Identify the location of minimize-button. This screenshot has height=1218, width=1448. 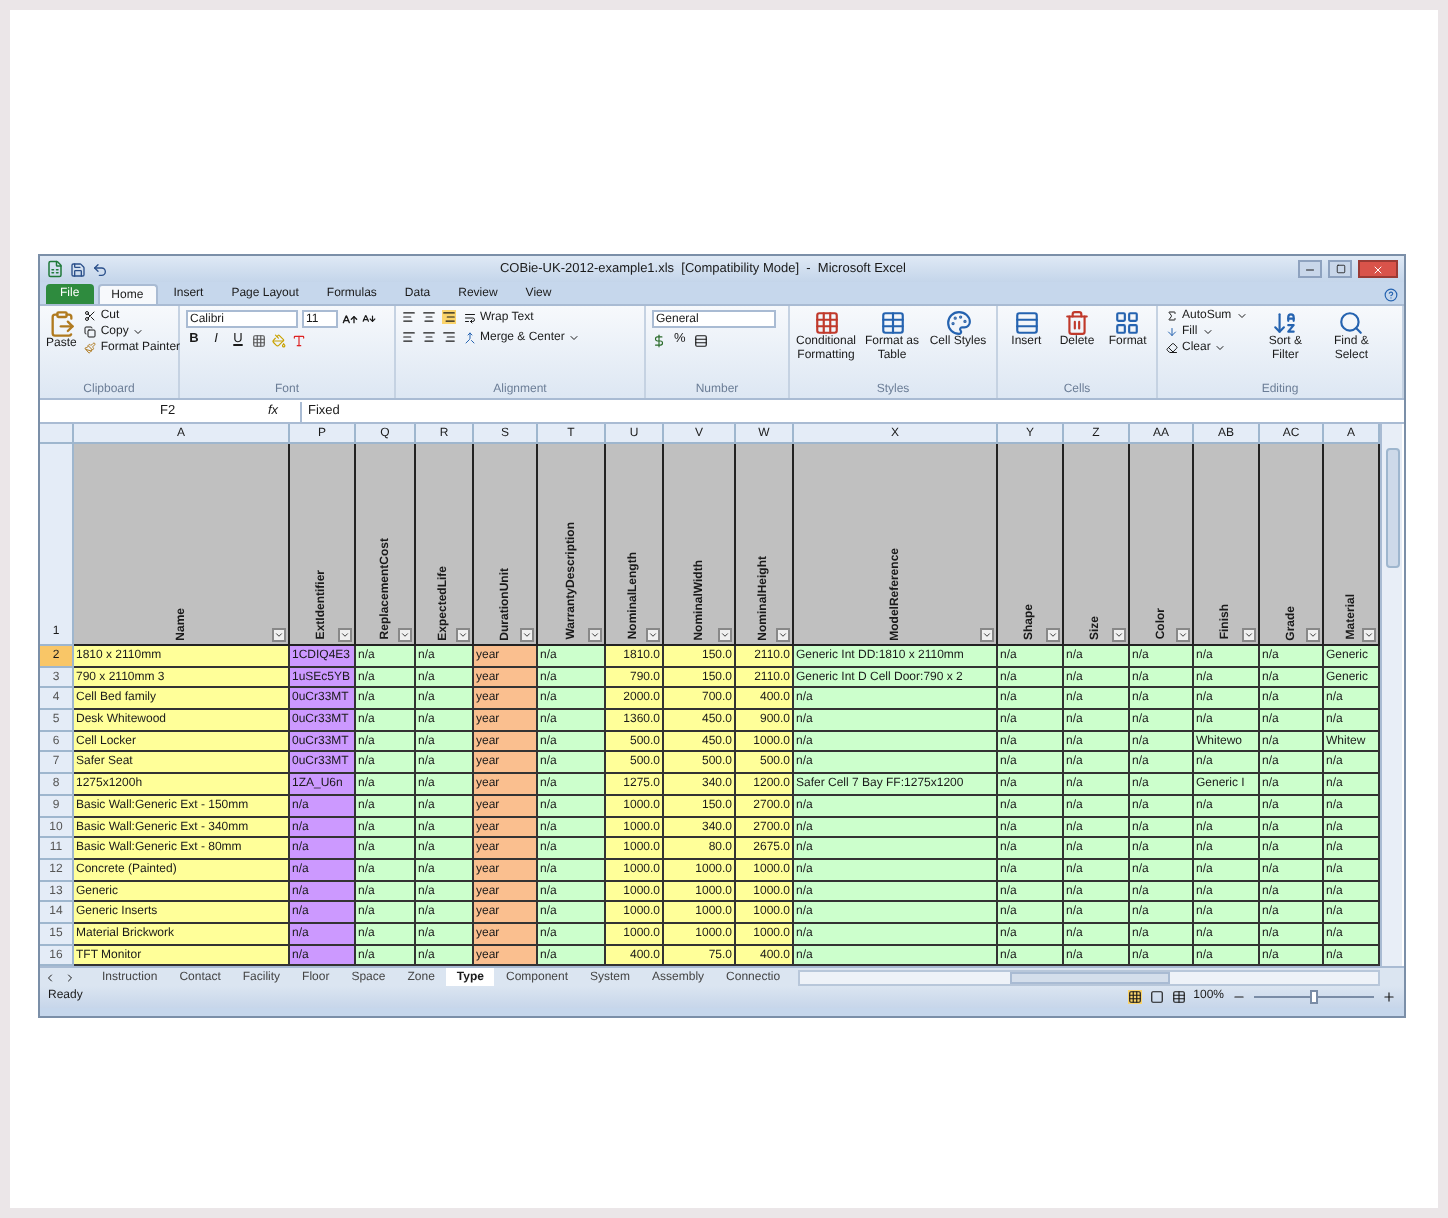
(1310, 269).